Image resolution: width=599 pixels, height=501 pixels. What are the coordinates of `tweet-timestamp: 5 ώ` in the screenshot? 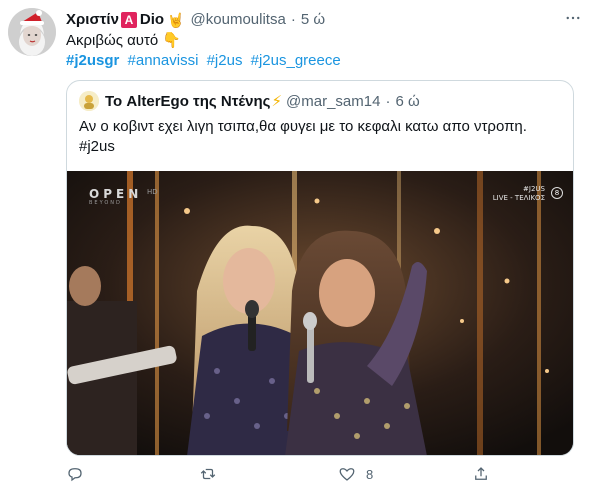 It's located at (313, 20).